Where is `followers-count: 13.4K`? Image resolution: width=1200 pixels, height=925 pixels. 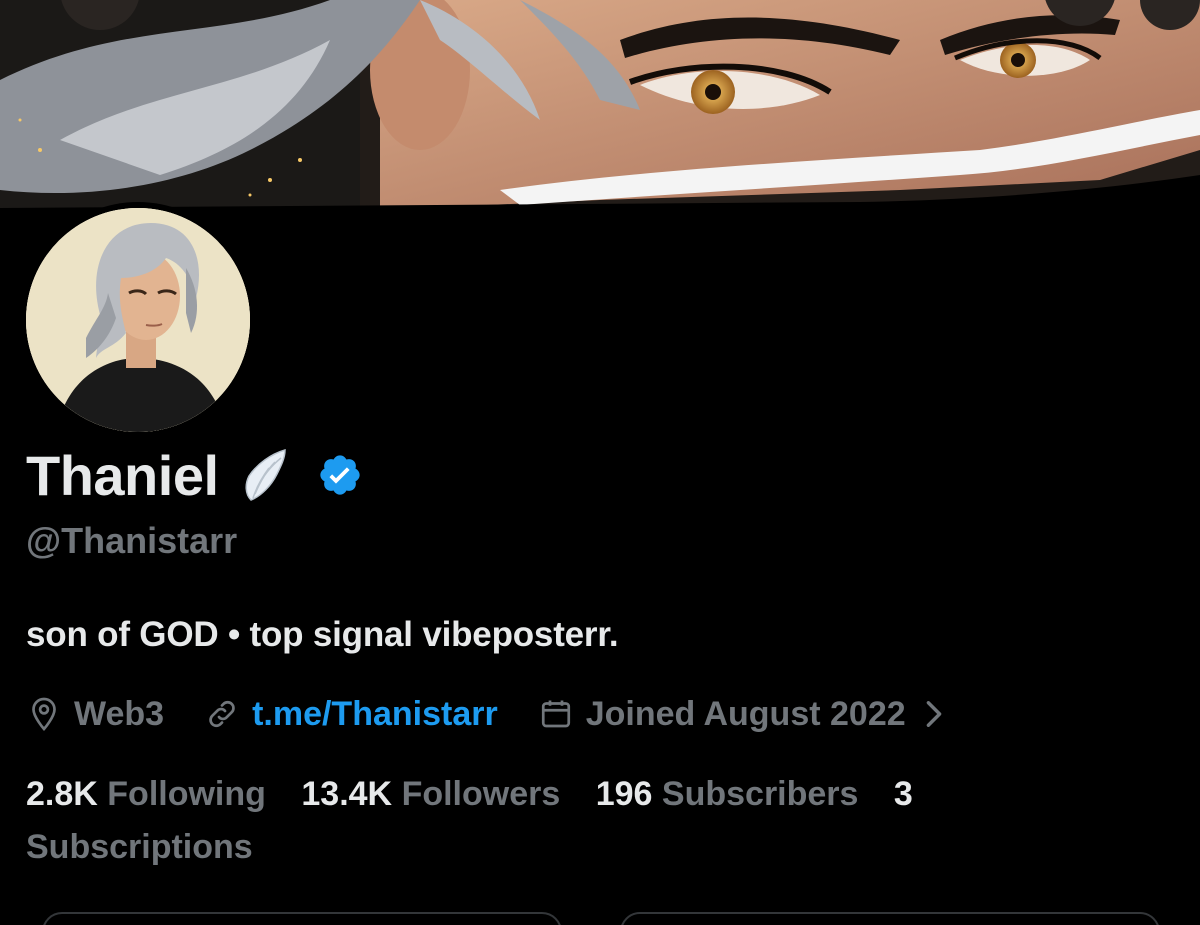 followers-count: 13.4K is located at coordinates (347, 794).